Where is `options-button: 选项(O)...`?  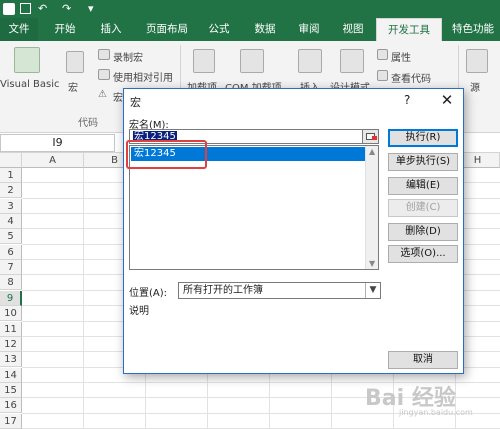 options-button: 选项(O)... is located at coordinates (423, 254).